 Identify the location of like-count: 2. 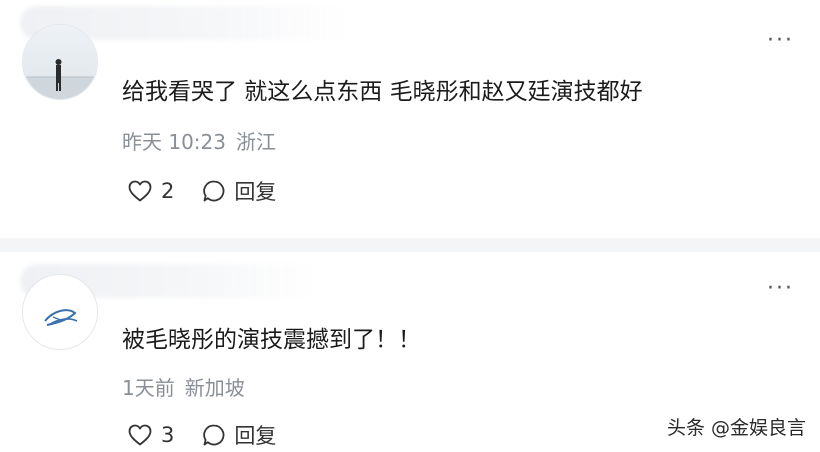
(168, 191).